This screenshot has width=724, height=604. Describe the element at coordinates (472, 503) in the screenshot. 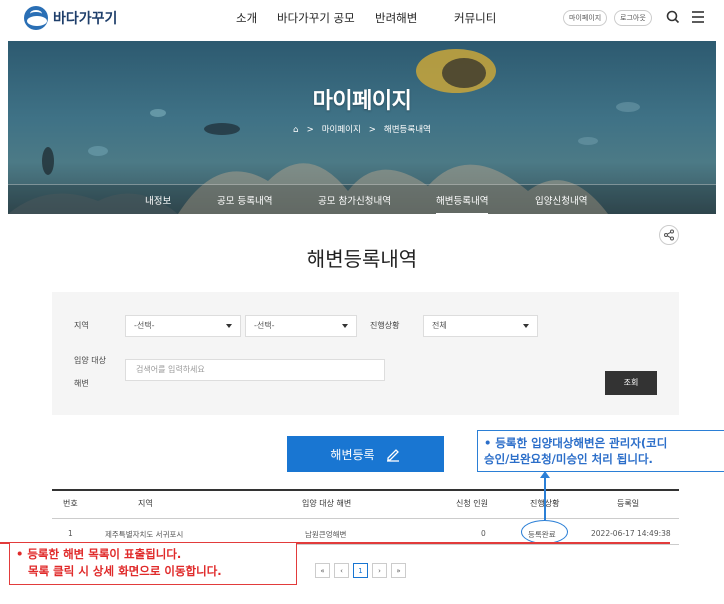

I see `col-header-applicants: 신청 인원` at that location.